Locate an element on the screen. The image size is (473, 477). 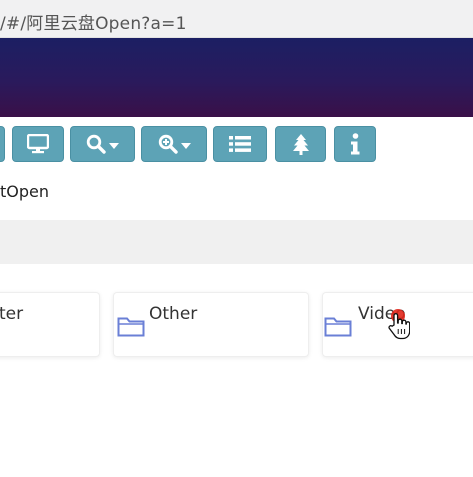
zoom-in-icon is located at coordinates (168, 144).